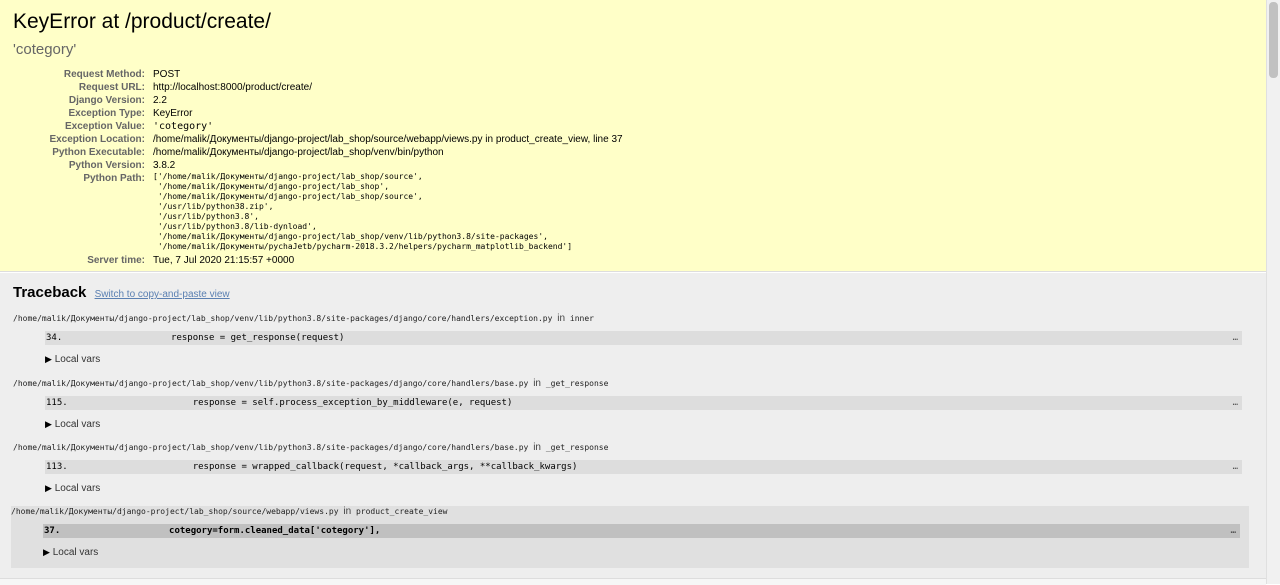 This screenshot has width=1280, height=585. I want to click on meta-label: Python Executable:, so click(98, 152).